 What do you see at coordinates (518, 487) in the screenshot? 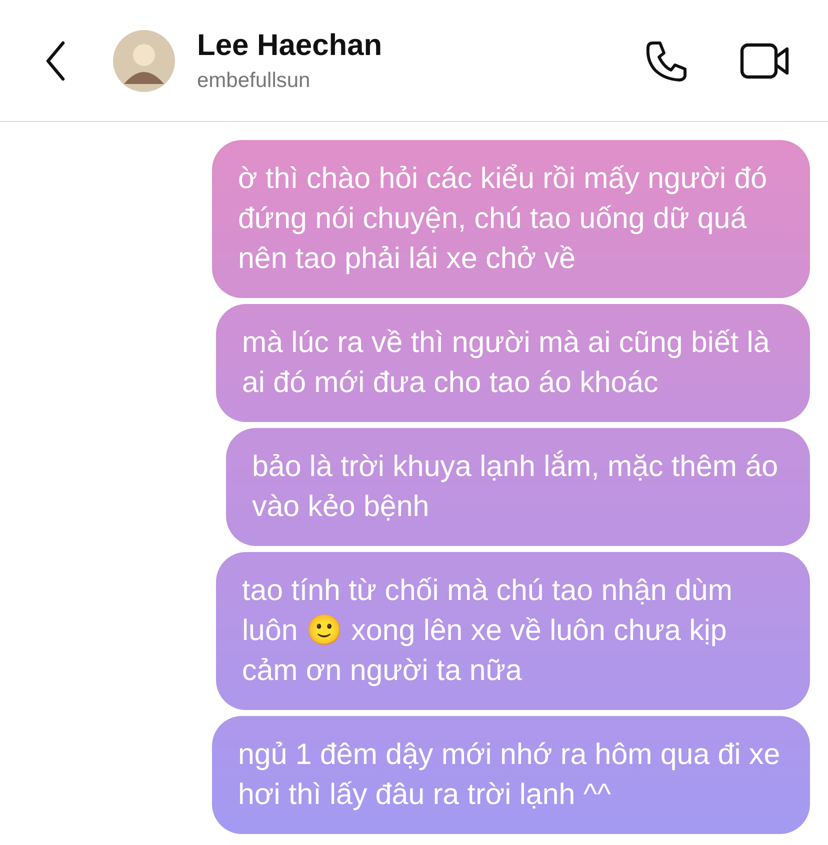
I see `message-bubble: bảo là trời khuya lạnh lắm, mặc thêm áo vào kẻo bệnh` at bounding box center [518, 487].